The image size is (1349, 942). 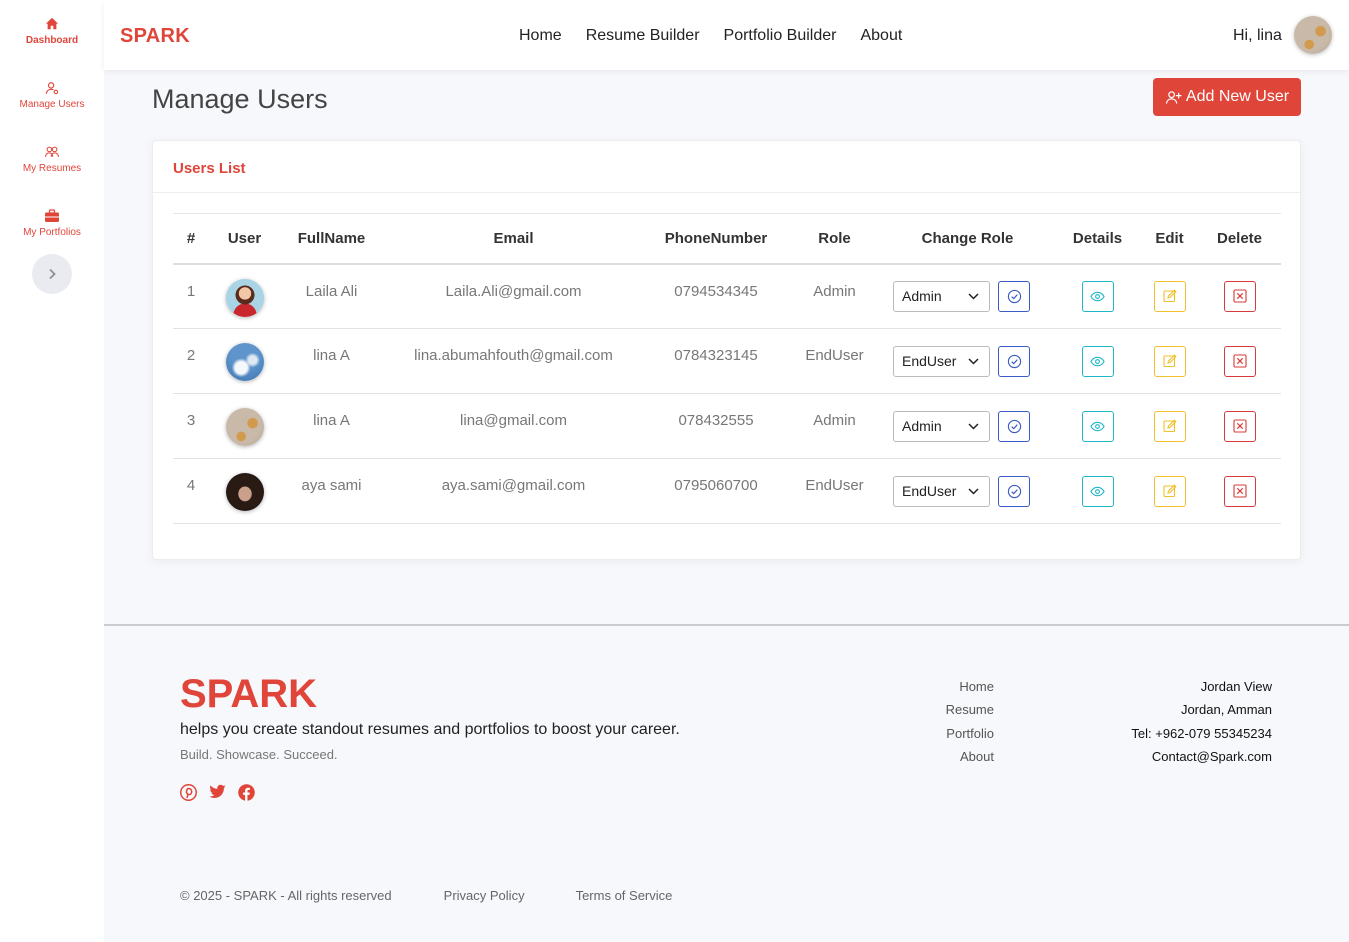 What do you see at coordinates (624, 895) in the screenshot?
I see `terms-of-service-link: Terms of Service` at bounding box center [624, 895].